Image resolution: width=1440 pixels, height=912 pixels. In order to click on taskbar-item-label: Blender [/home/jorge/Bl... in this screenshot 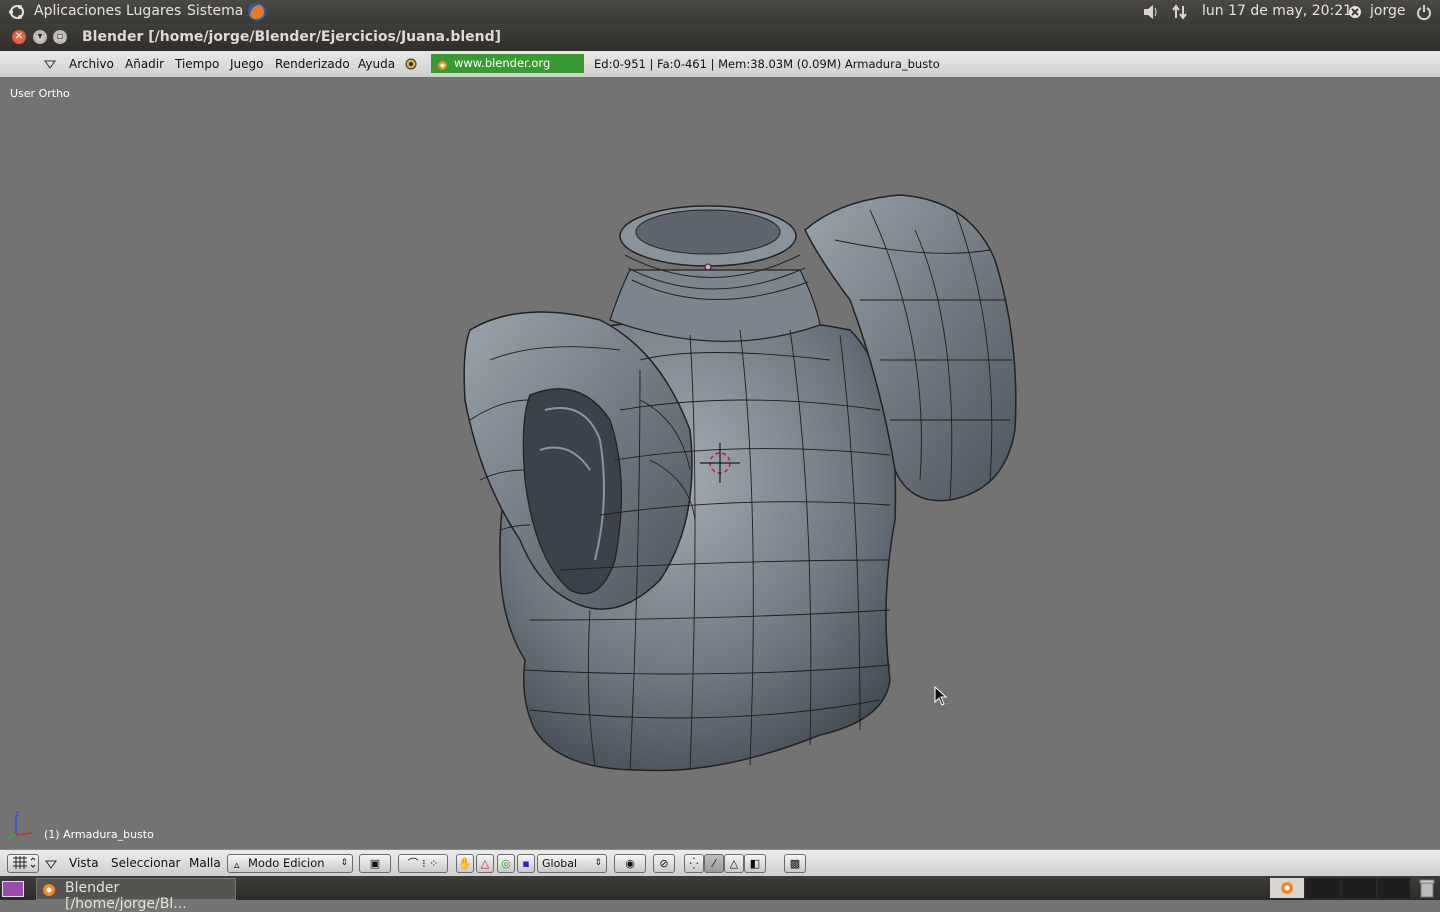, I will do `click(126, 896)`.